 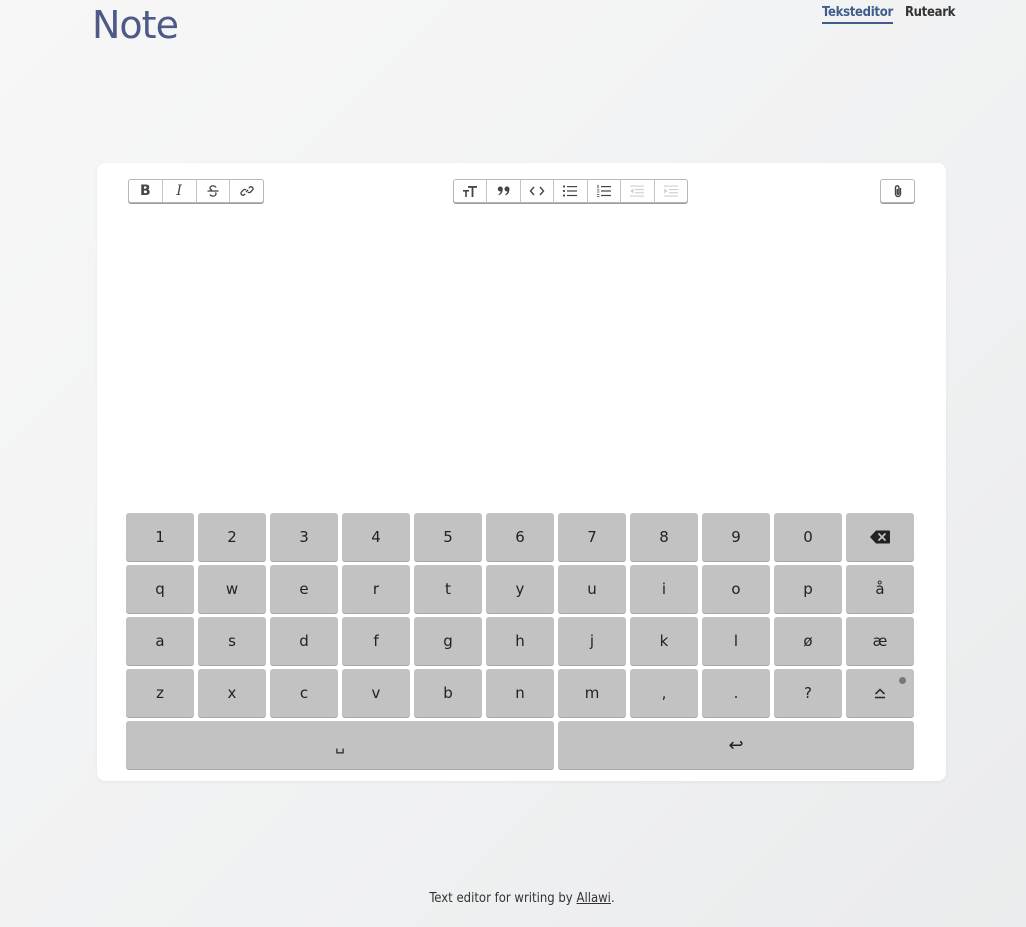 I want to click on shift-key, so click(x=880, y=693).